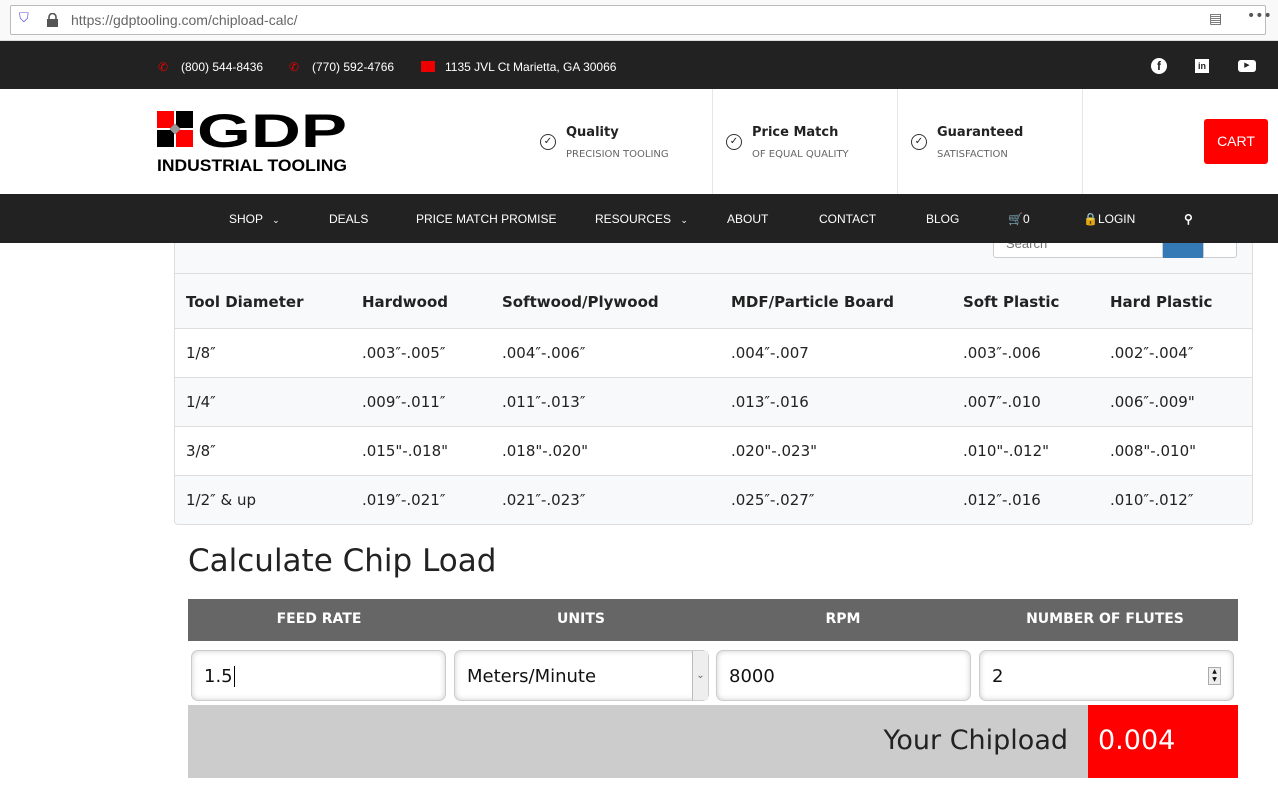 This screenshot has width=1278, height=789. I want to click on nav-login: 🔒LOGIN, so click(1109, 219).